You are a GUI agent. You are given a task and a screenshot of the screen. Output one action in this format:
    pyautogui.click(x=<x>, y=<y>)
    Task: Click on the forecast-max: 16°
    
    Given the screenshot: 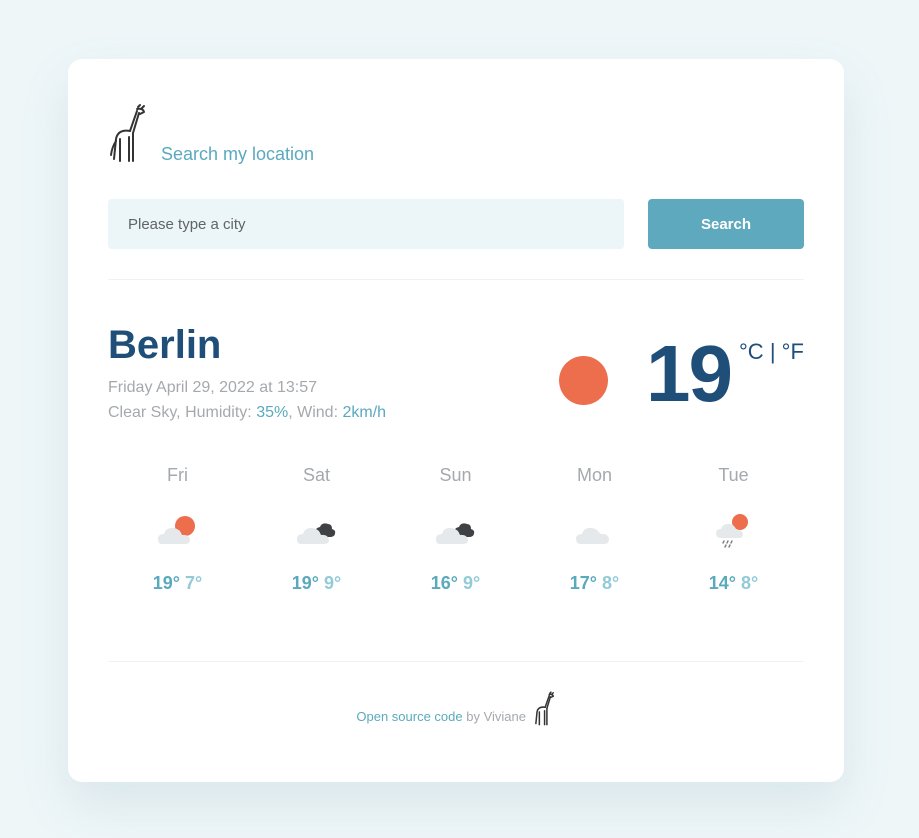 What is the action you would take?
    pyautogui.click(x=444, y=583)
    